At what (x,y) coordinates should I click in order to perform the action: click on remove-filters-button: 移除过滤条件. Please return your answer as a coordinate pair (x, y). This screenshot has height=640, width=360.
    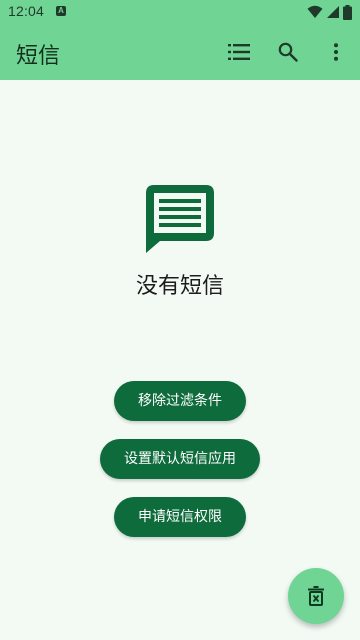
    Looking at the image, I should click on (180, 401).